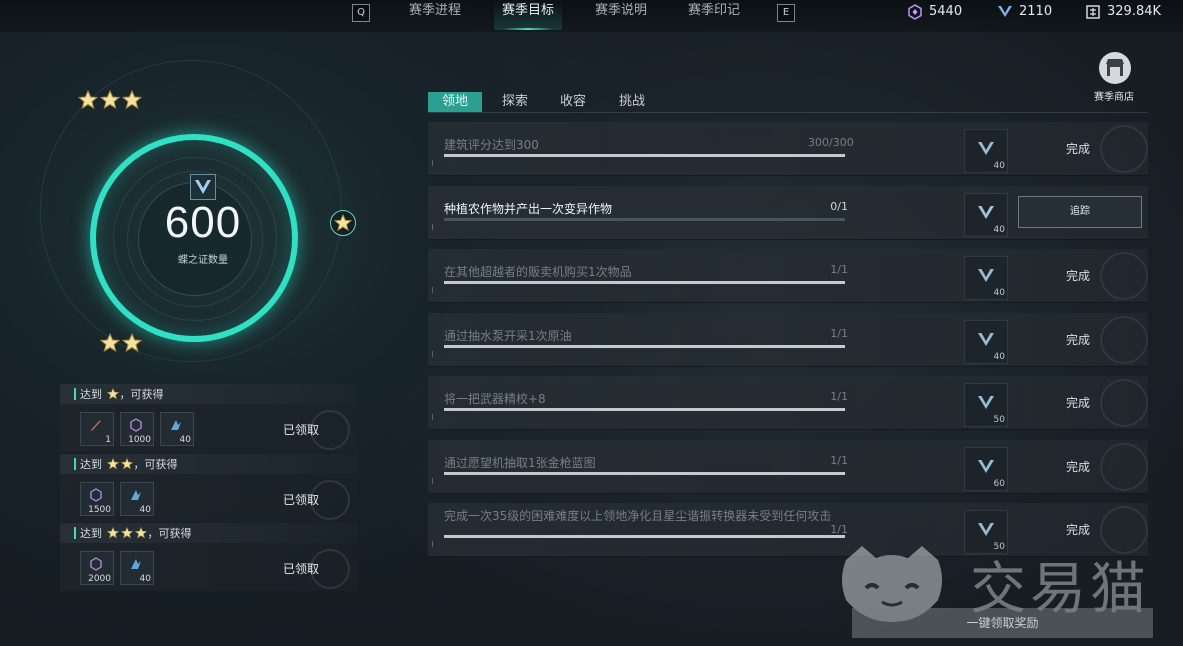 The height and width of the screenshot is (646, 1183). What do you see at coordinates (632, 102) in the screenshot?
I see `tab-challenge: 挑战` at bounding box center [632, 102].